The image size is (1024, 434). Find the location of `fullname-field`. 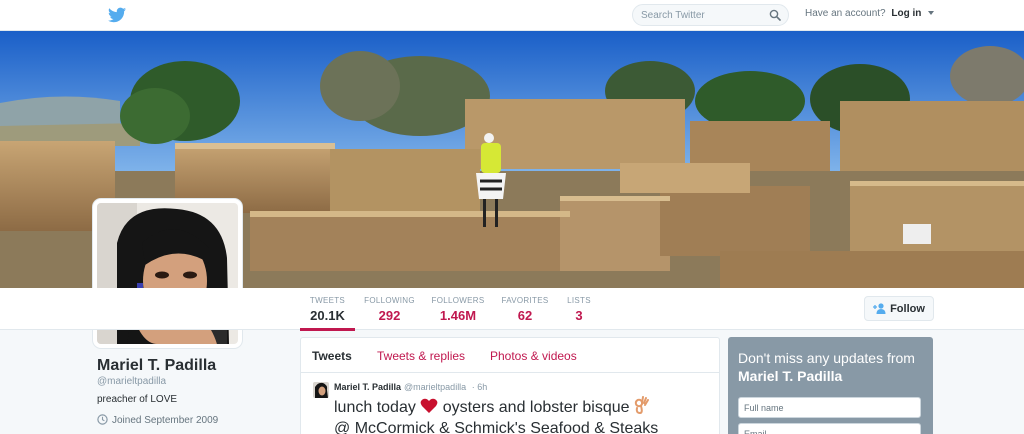

fullname-field is located at coordinates (829, 407).